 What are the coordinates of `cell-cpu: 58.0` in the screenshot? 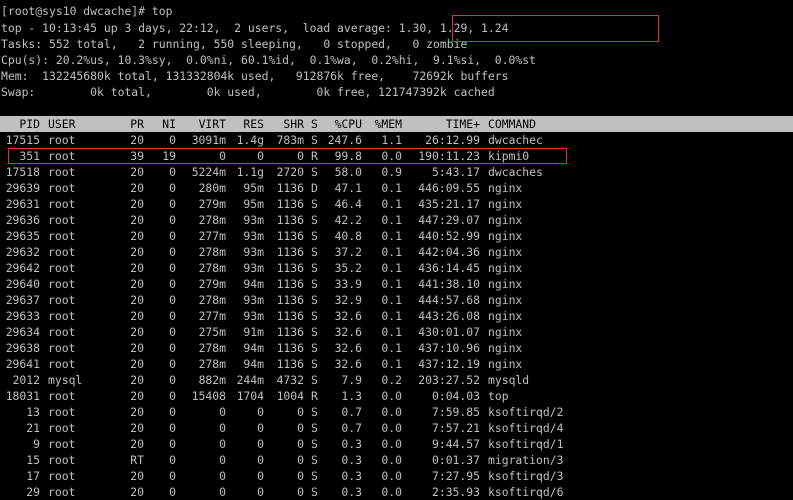 It's located at (348, 172).